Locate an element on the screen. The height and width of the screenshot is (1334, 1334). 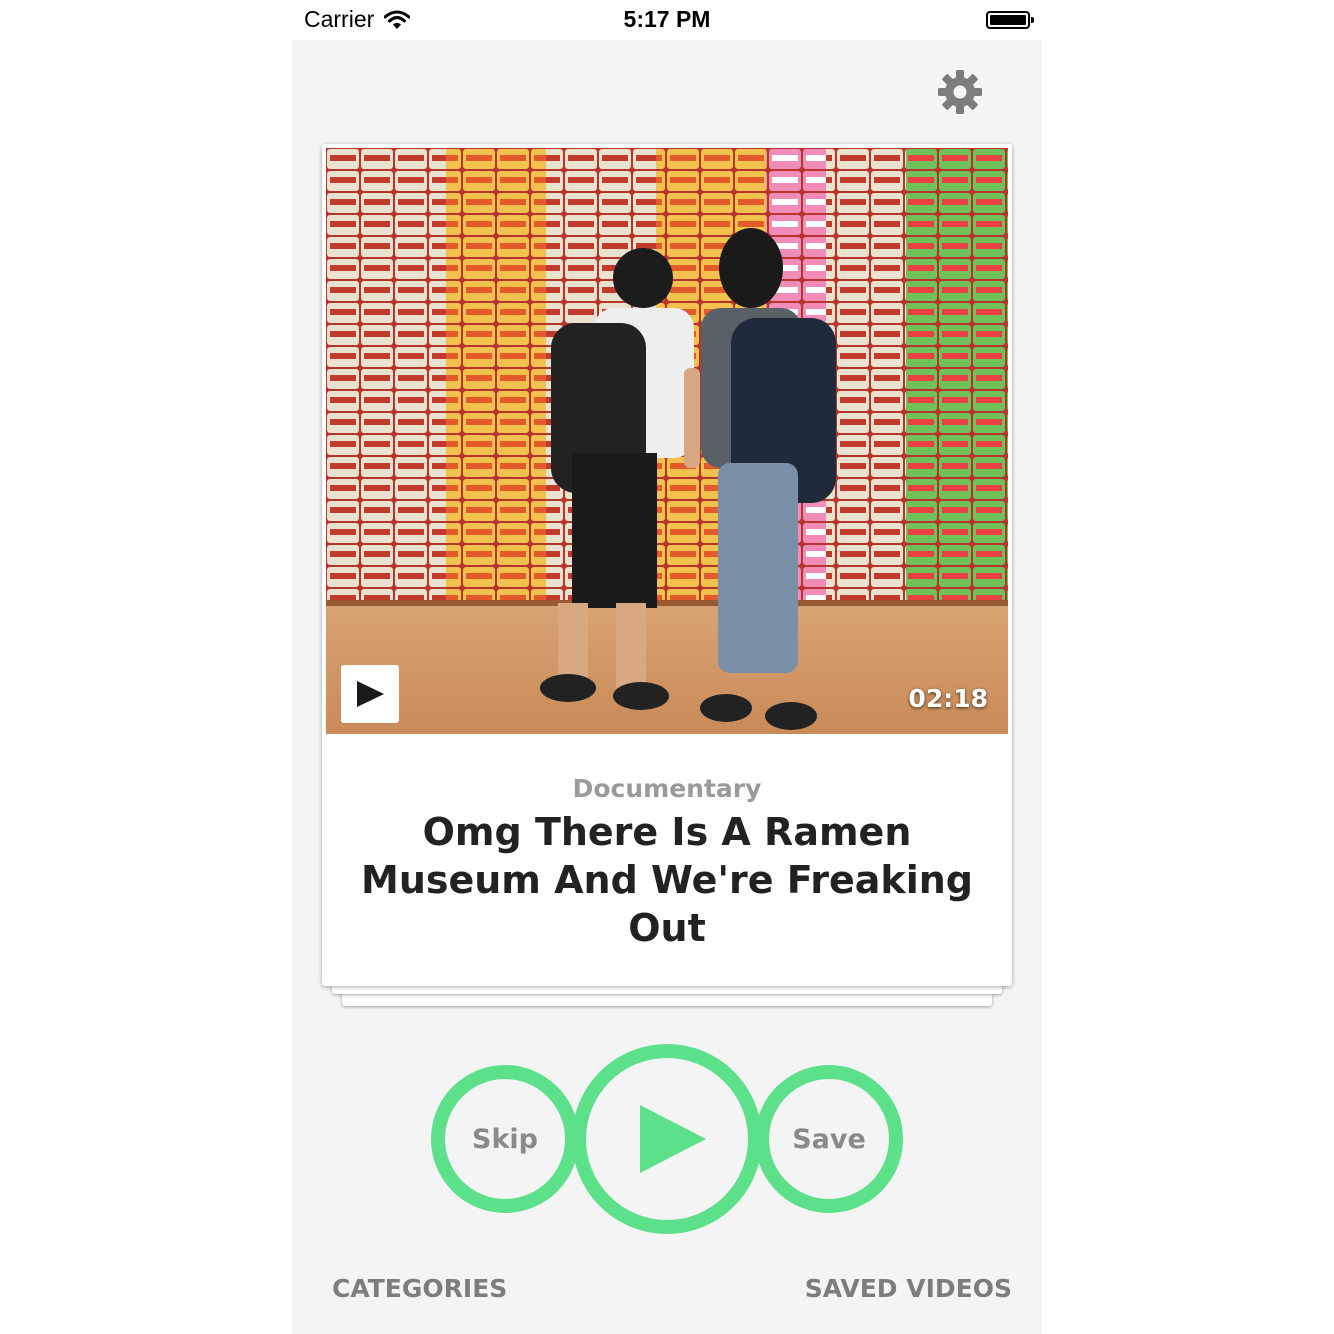
status-bar: Carrier 5:17 PM is located at coordinates (667, 20).